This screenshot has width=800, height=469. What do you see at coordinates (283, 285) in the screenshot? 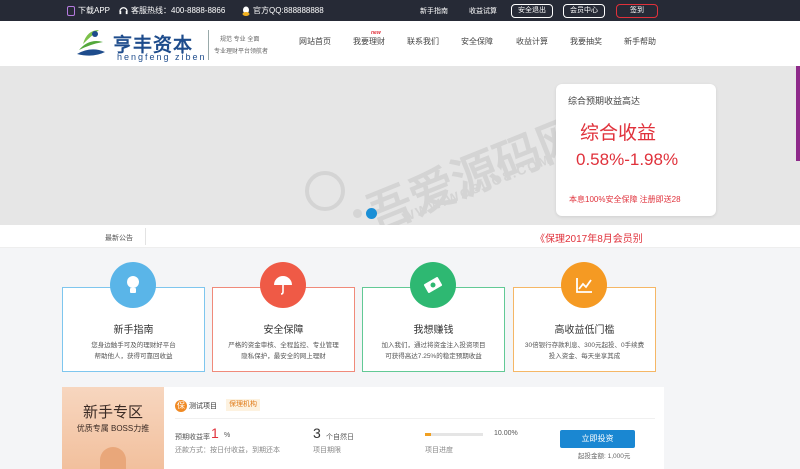
I see `umbrella-icon` at bounding box center [283, 285].